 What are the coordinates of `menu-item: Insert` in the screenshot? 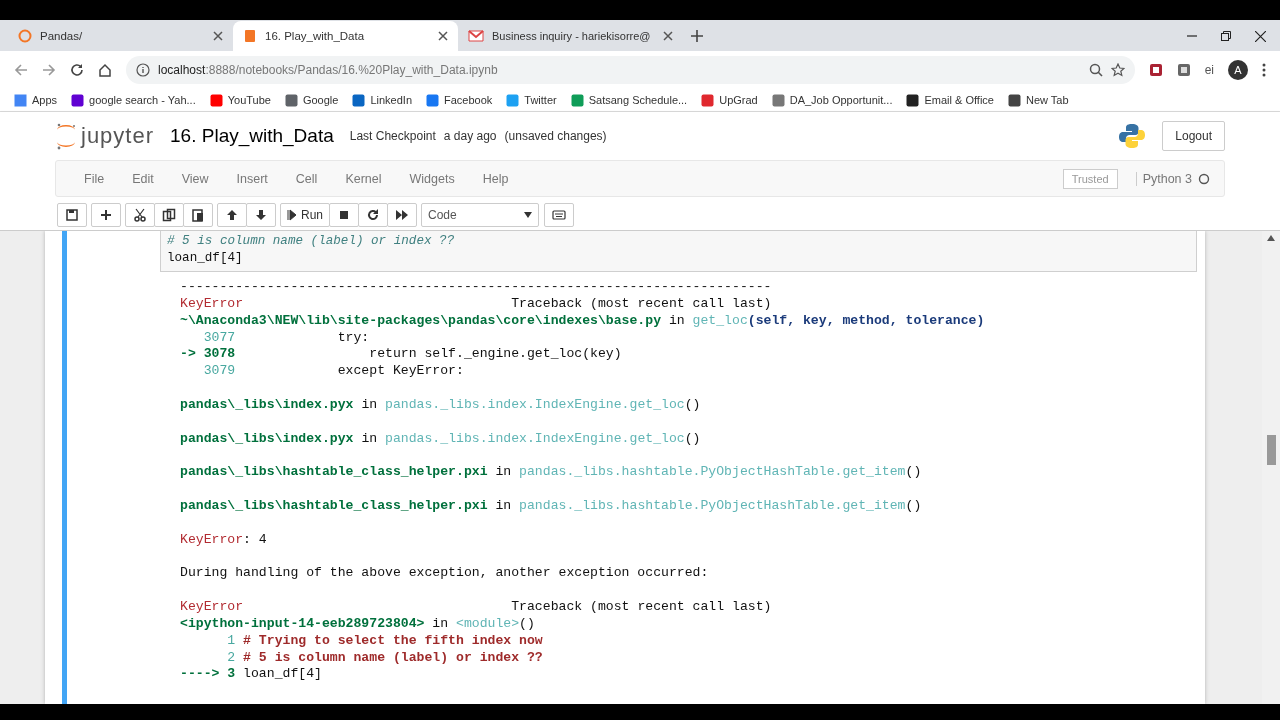 It's located at (252, 178).